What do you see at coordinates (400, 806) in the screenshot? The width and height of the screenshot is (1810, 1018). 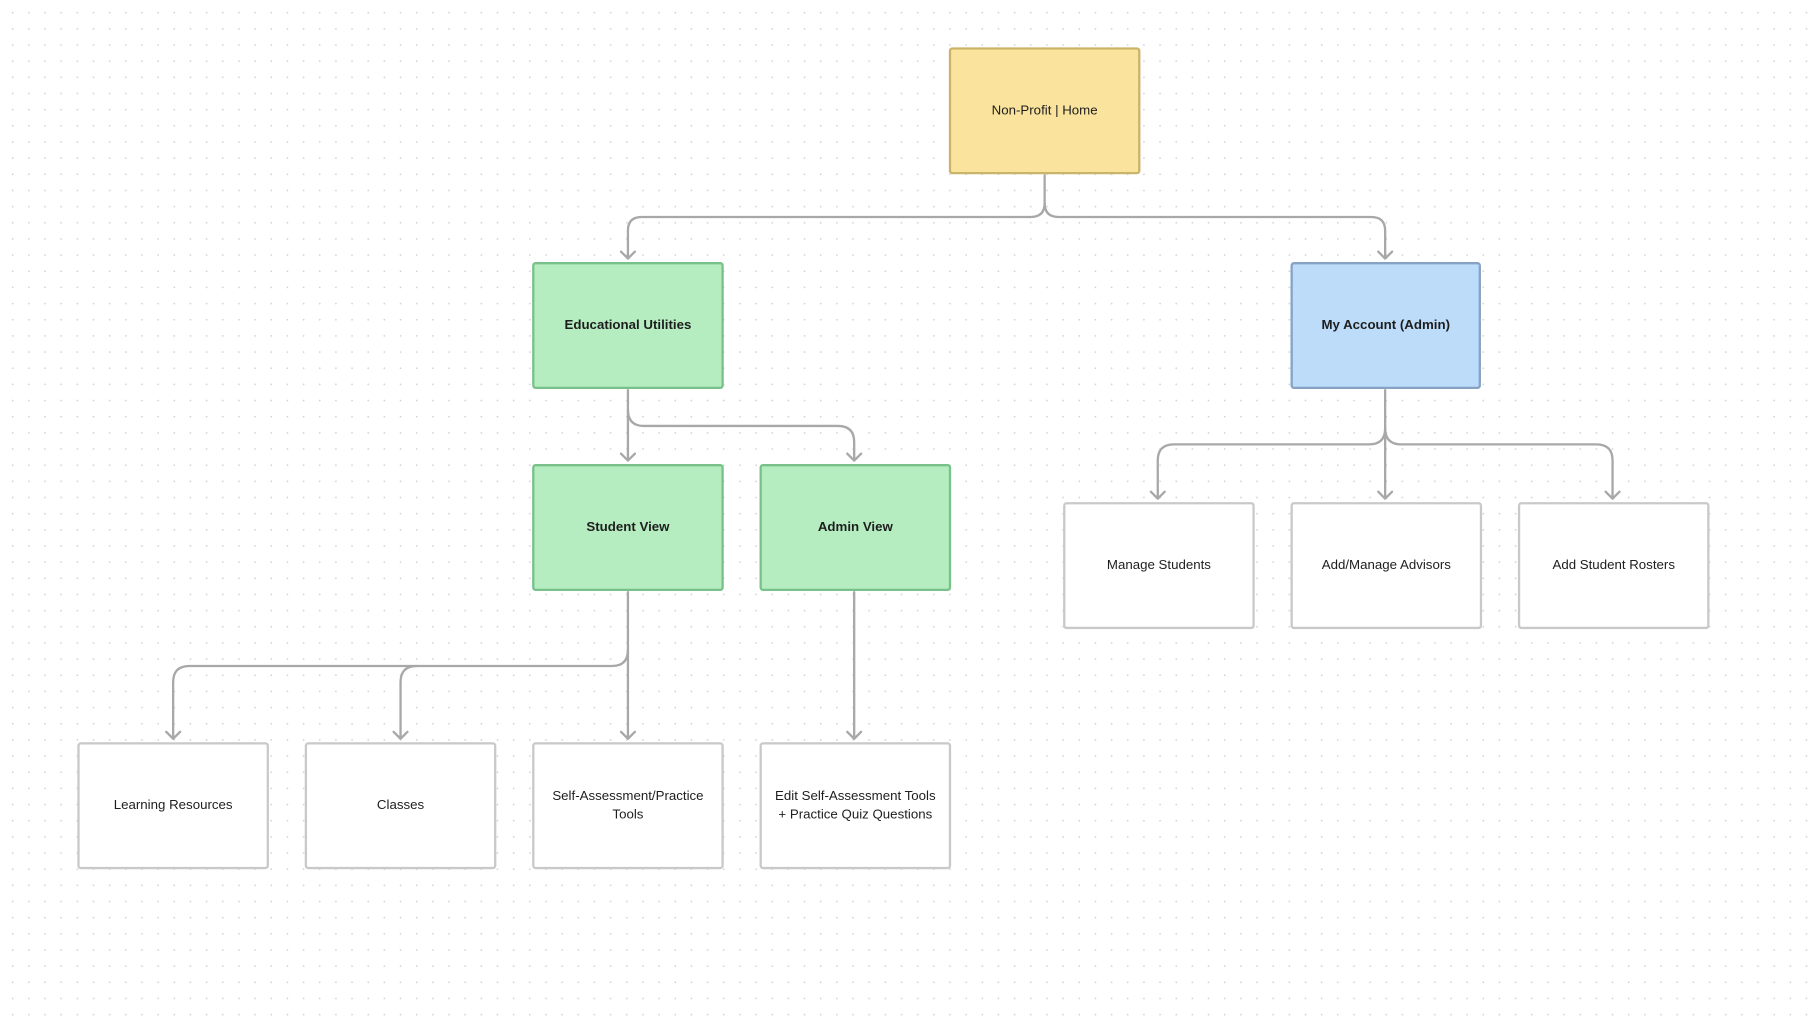 I see `node-classes: Classes` at bounding box center [400, 806].